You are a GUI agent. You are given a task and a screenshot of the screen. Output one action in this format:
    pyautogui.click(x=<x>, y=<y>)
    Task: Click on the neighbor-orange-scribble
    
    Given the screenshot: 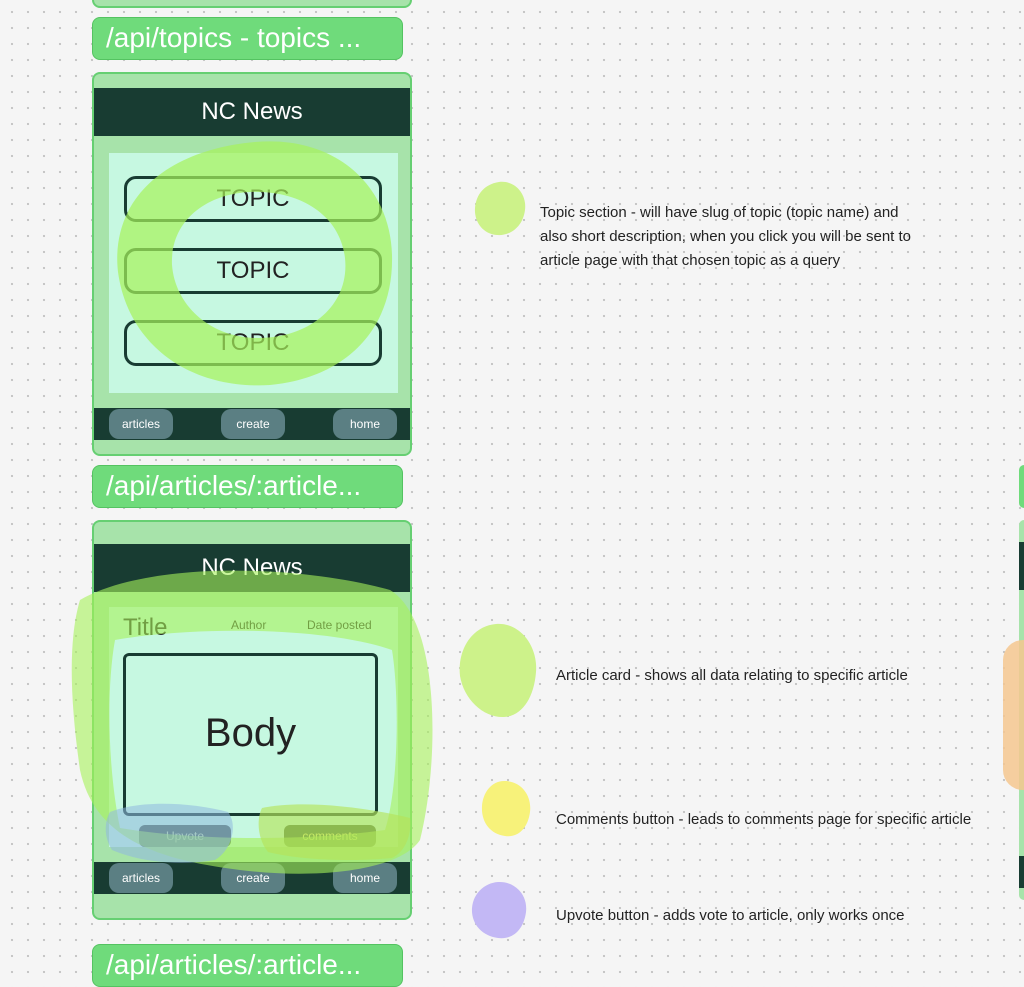 What is the action you would take?
    pyautogui.click(x=1013, y=715)
    